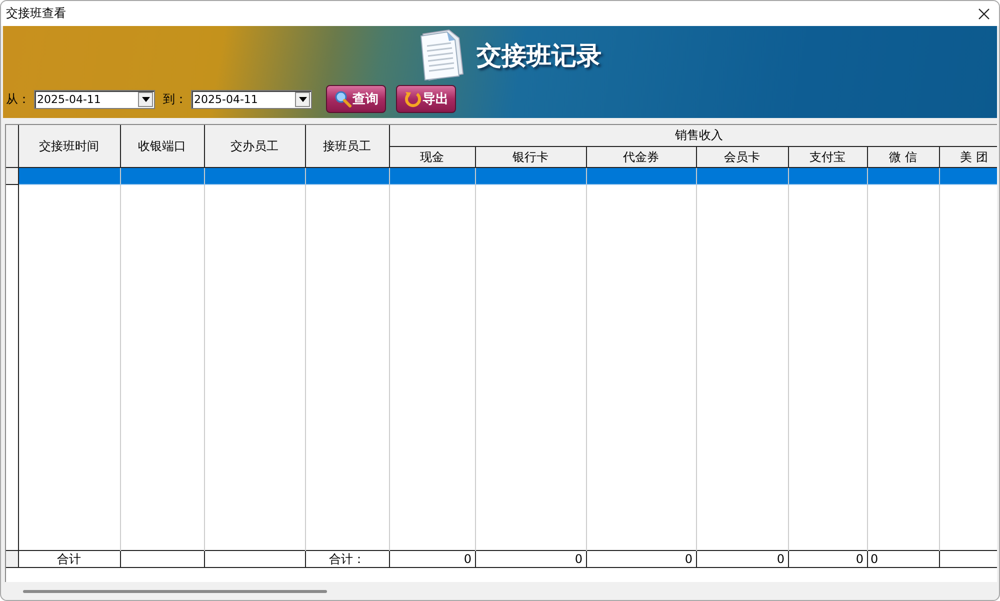 This screenshot has width=1000, height=601. What do you see at coordinates (175, 591) in the screenshot?
I see `scrollbar-thumb` at bounding box center [175, 591].